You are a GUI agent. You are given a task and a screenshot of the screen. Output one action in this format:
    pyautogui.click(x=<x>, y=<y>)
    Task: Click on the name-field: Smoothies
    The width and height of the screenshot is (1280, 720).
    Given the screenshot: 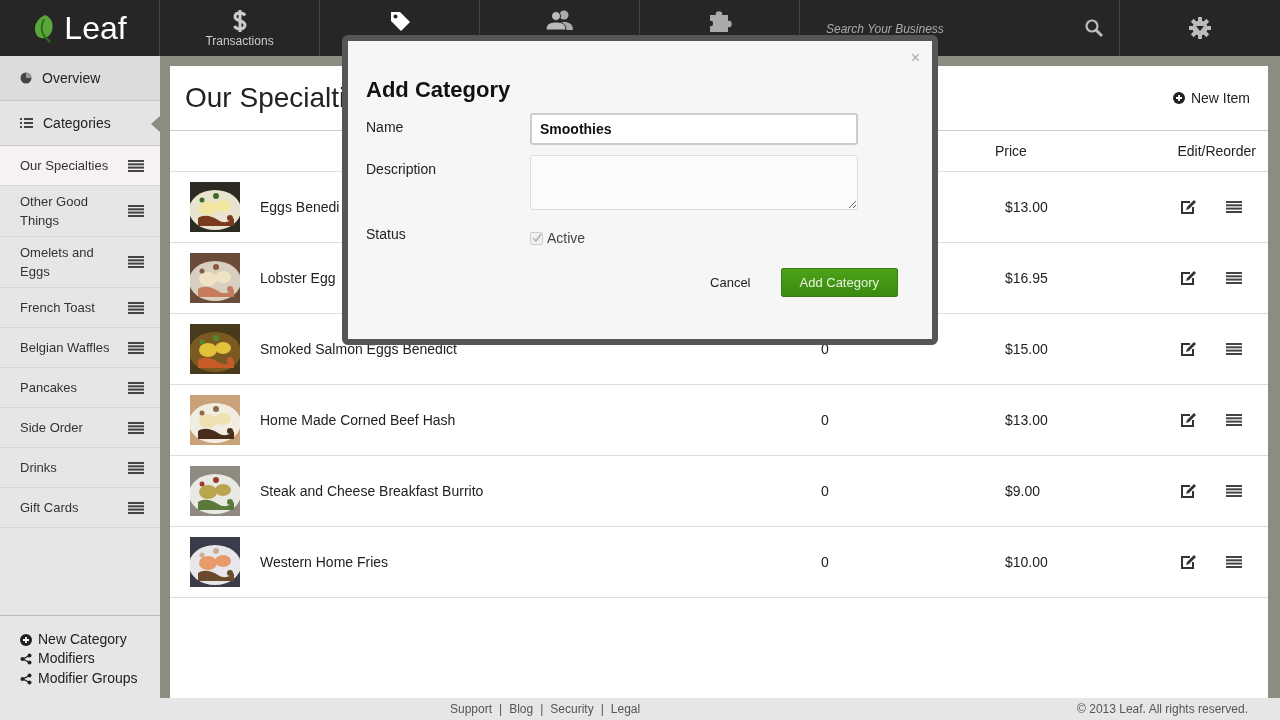 What is the action you would take?
    pyautogui.click(x=694, y=129)
    